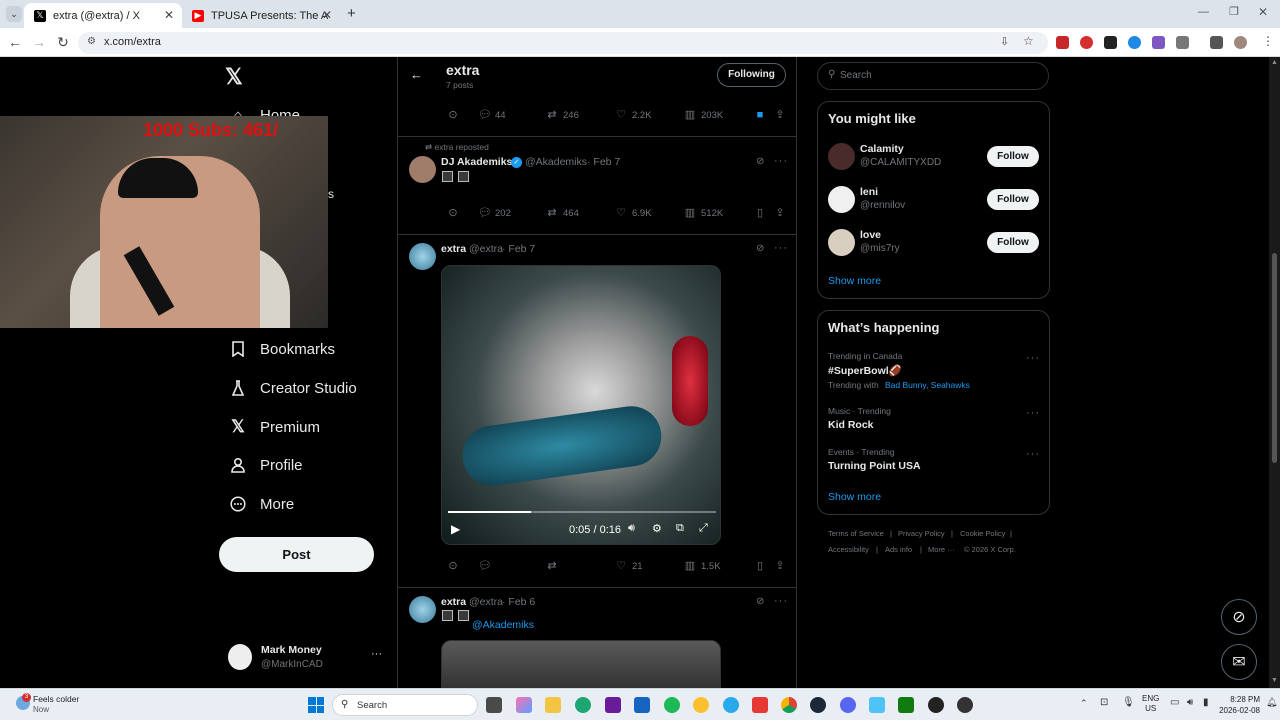 The image size is (1280, 720). I want to click on search-input: ⚲ Search, so click(933, 76).